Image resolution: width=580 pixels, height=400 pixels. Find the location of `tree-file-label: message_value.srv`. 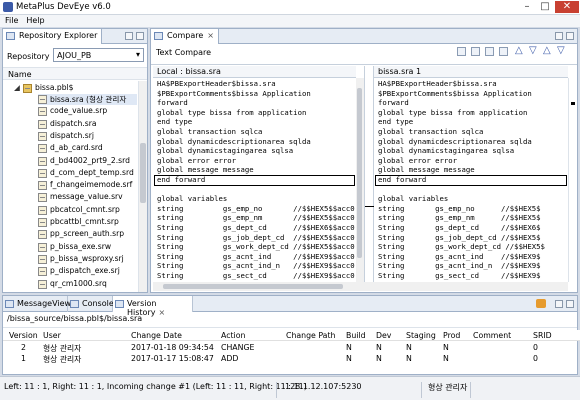

tree-file-label: message_value.srv is located at coordinates (86, 197).